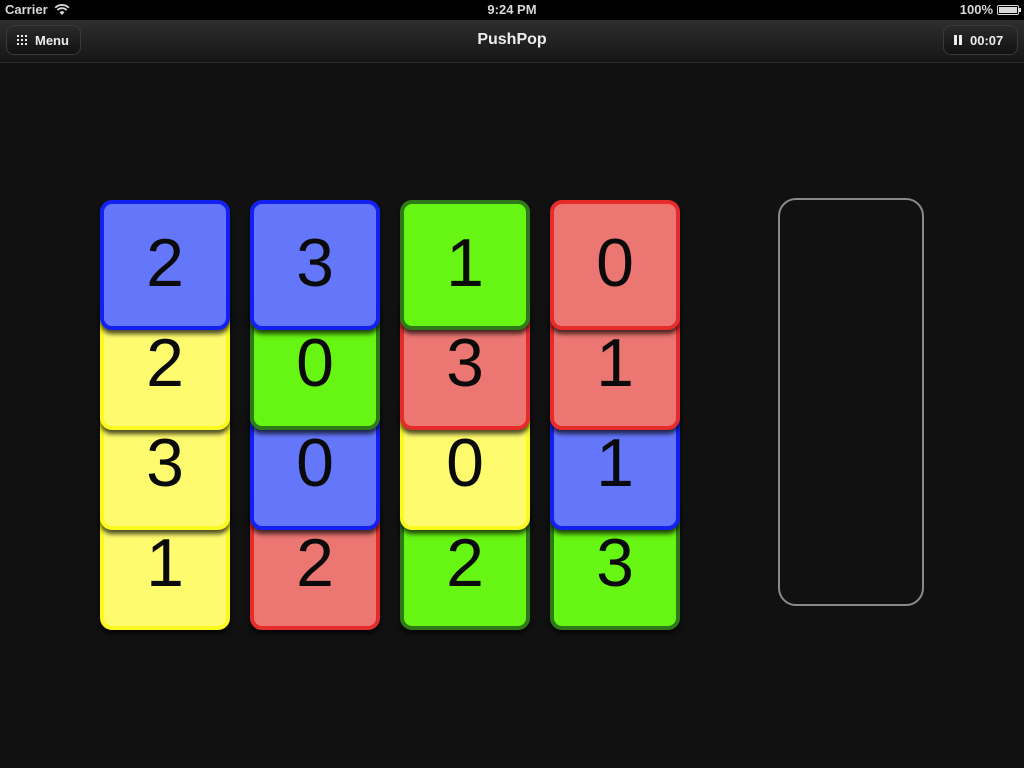  Describe the element at coordinates (958, 40) in the screenshot. I see `pause-icon` at that location.